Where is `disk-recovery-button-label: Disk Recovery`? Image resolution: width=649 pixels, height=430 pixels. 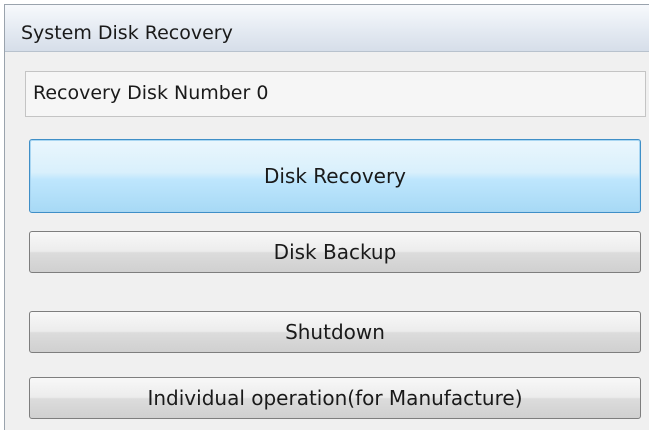
disk-recovery-button-label: Disk Recovery is located at coordinates (335, 176).